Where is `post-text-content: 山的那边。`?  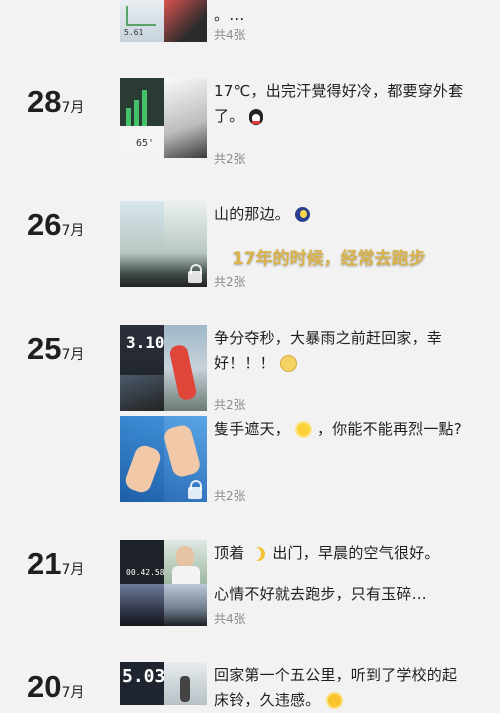
post-text-content: 山的那边。 is located at coordinates (252, 214).